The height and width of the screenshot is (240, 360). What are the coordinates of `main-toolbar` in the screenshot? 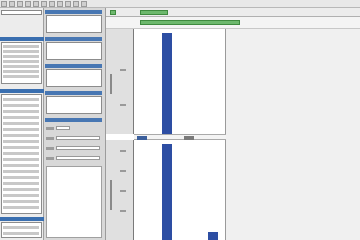 It's located at (180, 4).